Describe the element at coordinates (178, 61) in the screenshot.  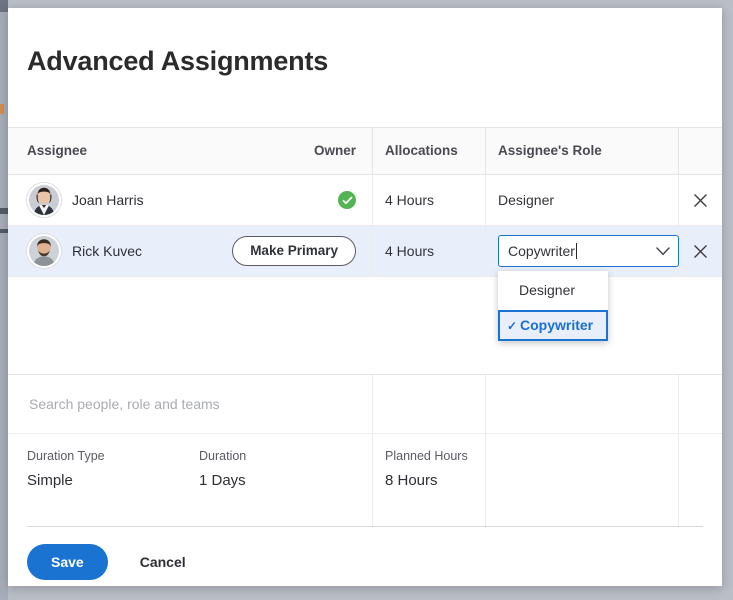
I see `page-title: Advanced Assignments` at that location.